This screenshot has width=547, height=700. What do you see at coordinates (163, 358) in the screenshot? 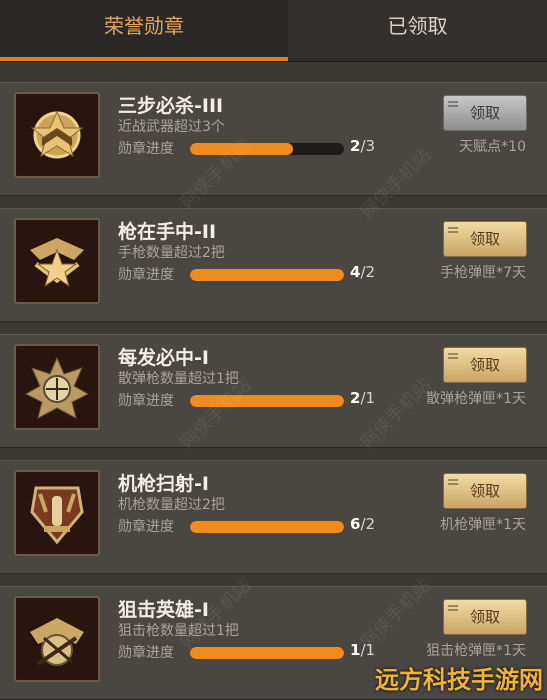
I see `medal-title: 每发必中-I` at bounding box center [163, 358].